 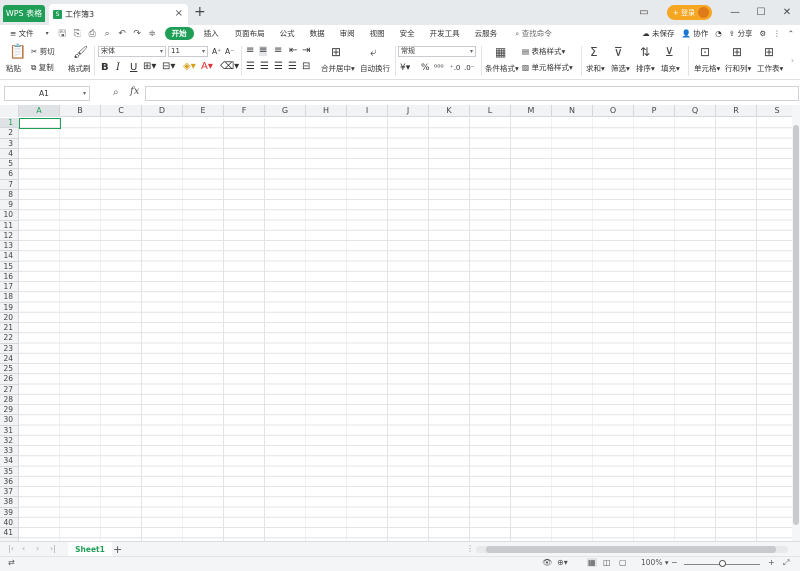 What do you see at coordinates (77, 33) in the screenshot?
I see `export-pdf-icon: ⎘` at bounding box center [77, 33].